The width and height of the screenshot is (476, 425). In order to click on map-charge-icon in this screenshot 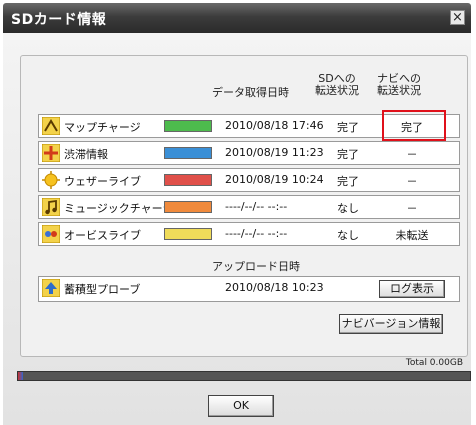, I will do `click(51, 126)`.